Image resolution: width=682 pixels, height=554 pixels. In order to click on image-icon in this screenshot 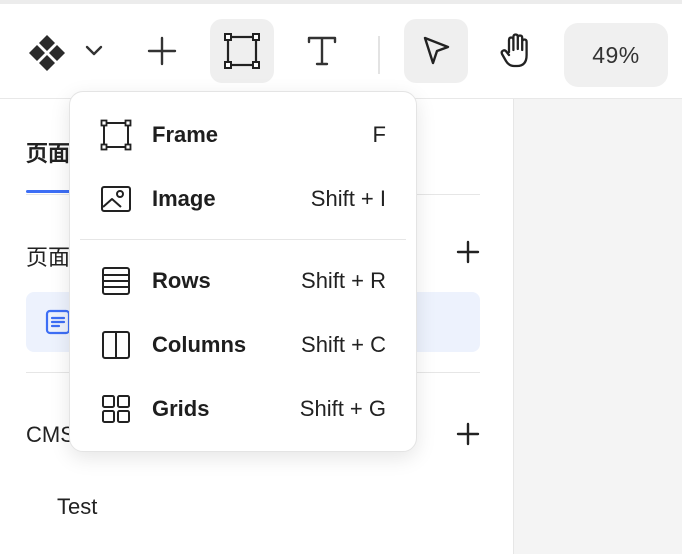, I will do `click(116, 199)`.